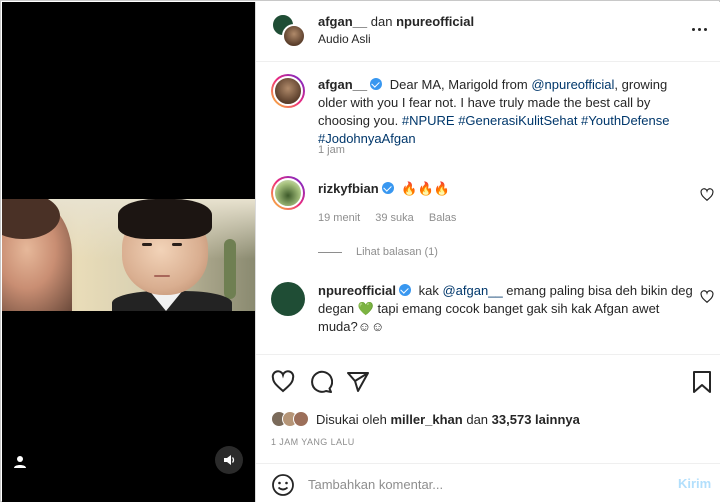 This screenshot has height=502, width=720. Describe the element at coordinates (358, 382) in the screenshot. I see `share-icon` at that location.